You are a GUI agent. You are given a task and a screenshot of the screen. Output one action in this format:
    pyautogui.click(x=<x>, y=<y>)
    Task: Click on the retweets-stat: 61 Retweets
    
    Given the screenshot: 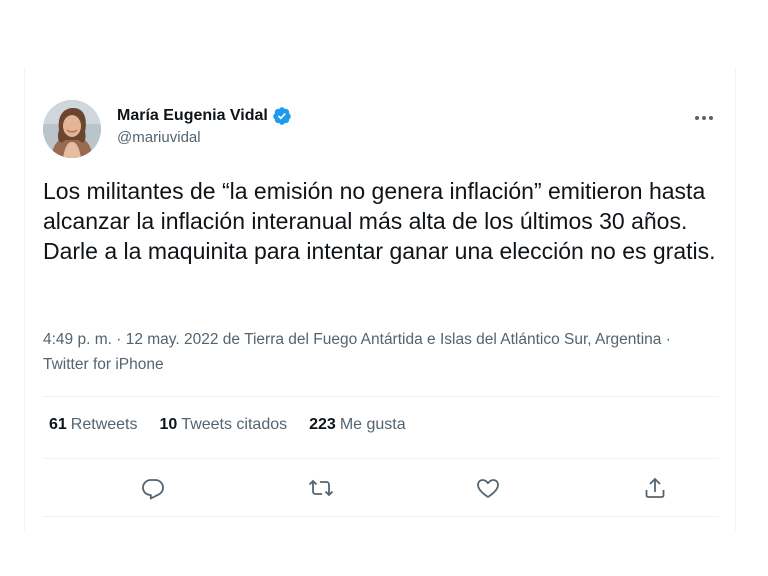 What is the action you would take?
    pyautogui.click(x=93, y=425)
    